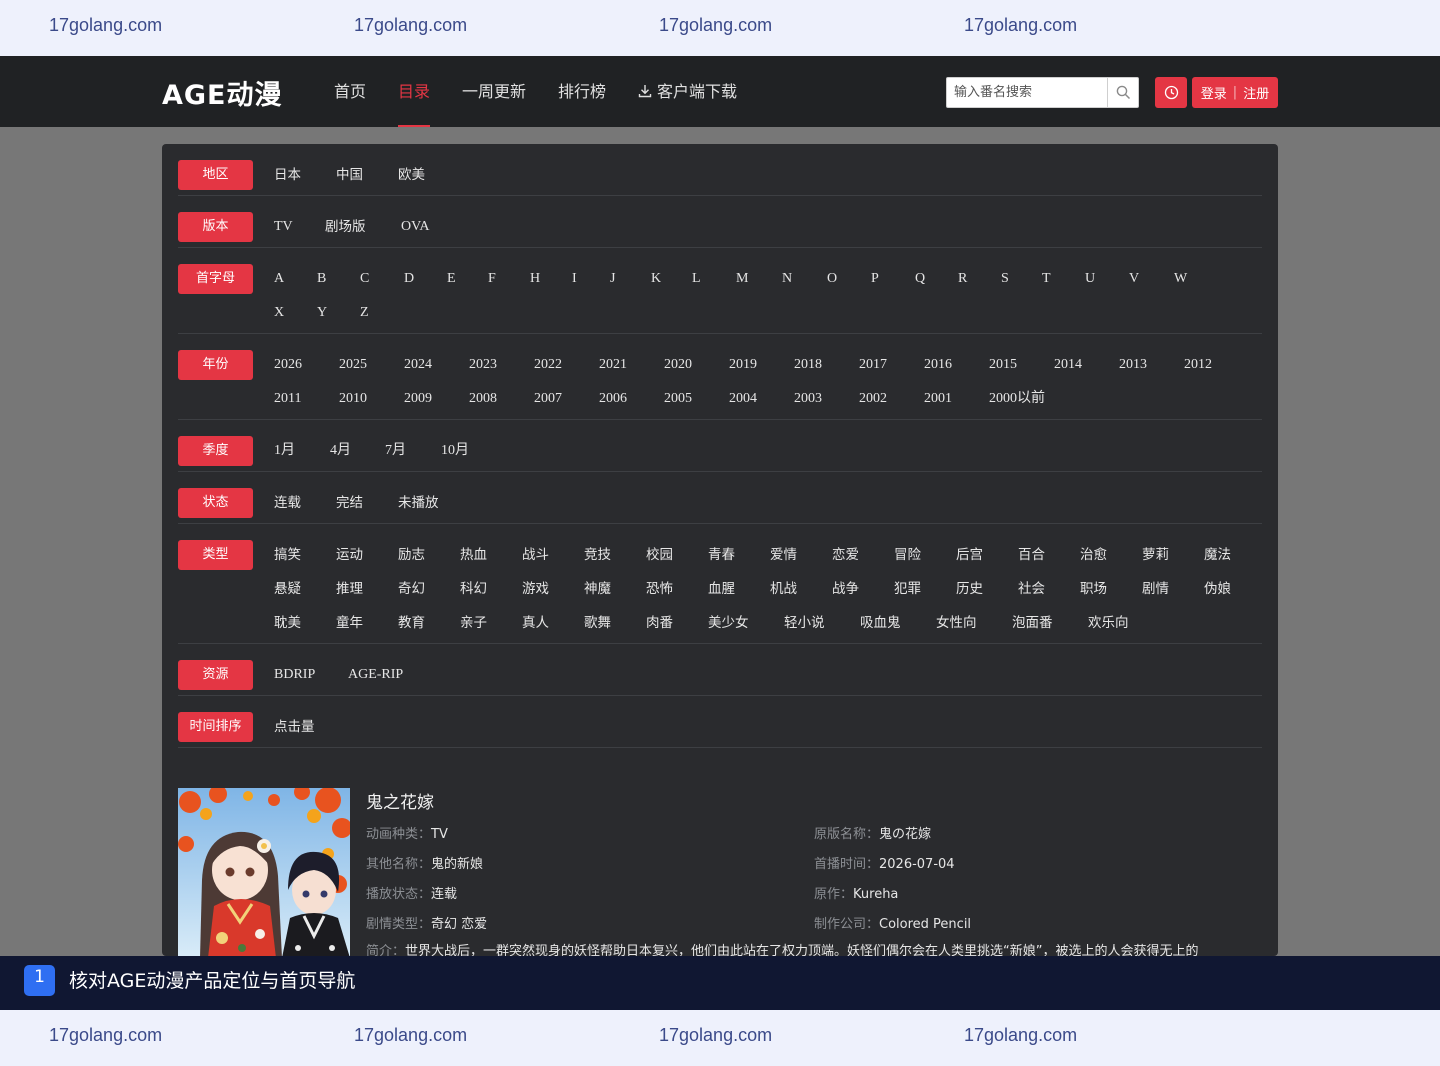  What do you see at coordinates (659, 623) in the screenshot?
I see `filter-option: 肉番` at bounding box center [659, 623].